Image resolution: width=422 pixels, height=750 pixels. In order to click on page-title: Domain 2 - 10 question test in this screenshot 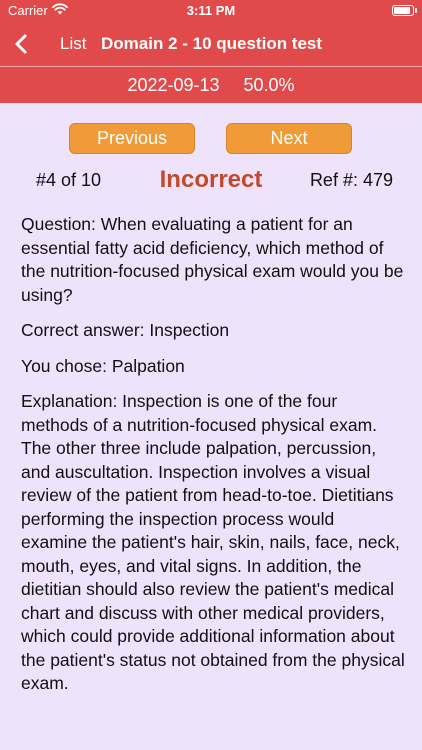, I will do `click(212, 43)`.